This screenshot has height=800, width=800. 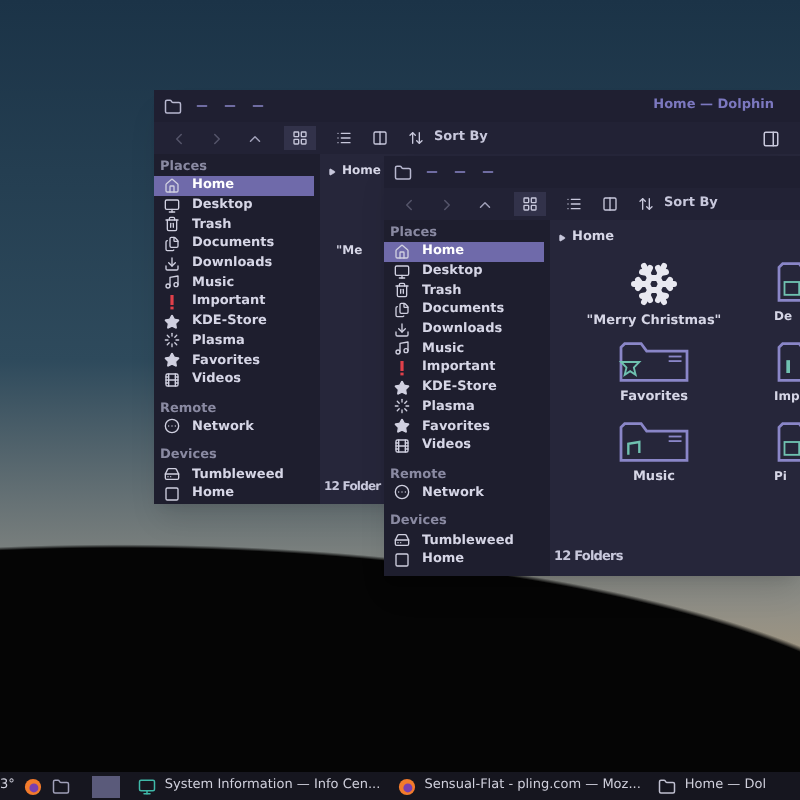 I want to click on virtual-desktop-pager, so click(x=106, y=786).